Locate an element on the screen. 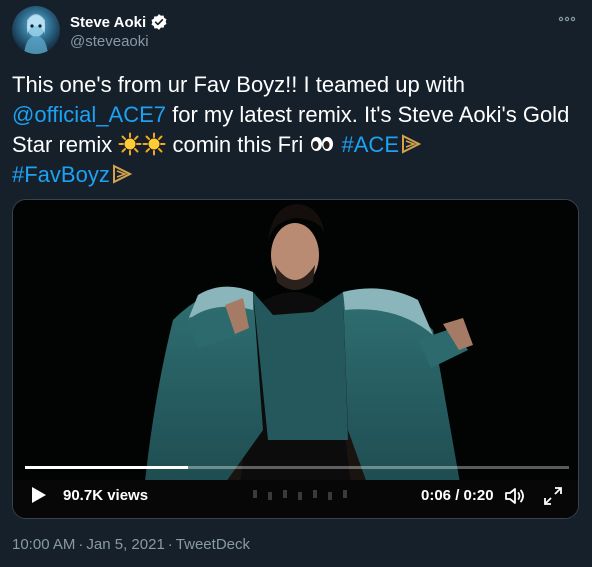  hashtag-favboyz-link: #FavBoyz is located at coordinates (61, 174).